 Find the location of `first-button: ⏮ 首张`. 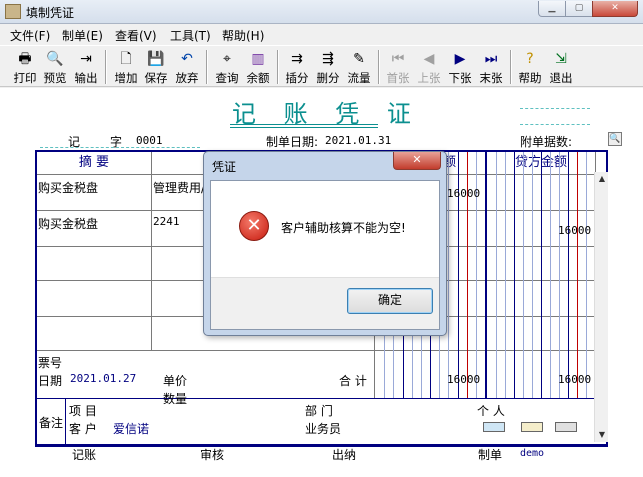

first-button: ⏮ 首张 is located at coordinates (398, 67).